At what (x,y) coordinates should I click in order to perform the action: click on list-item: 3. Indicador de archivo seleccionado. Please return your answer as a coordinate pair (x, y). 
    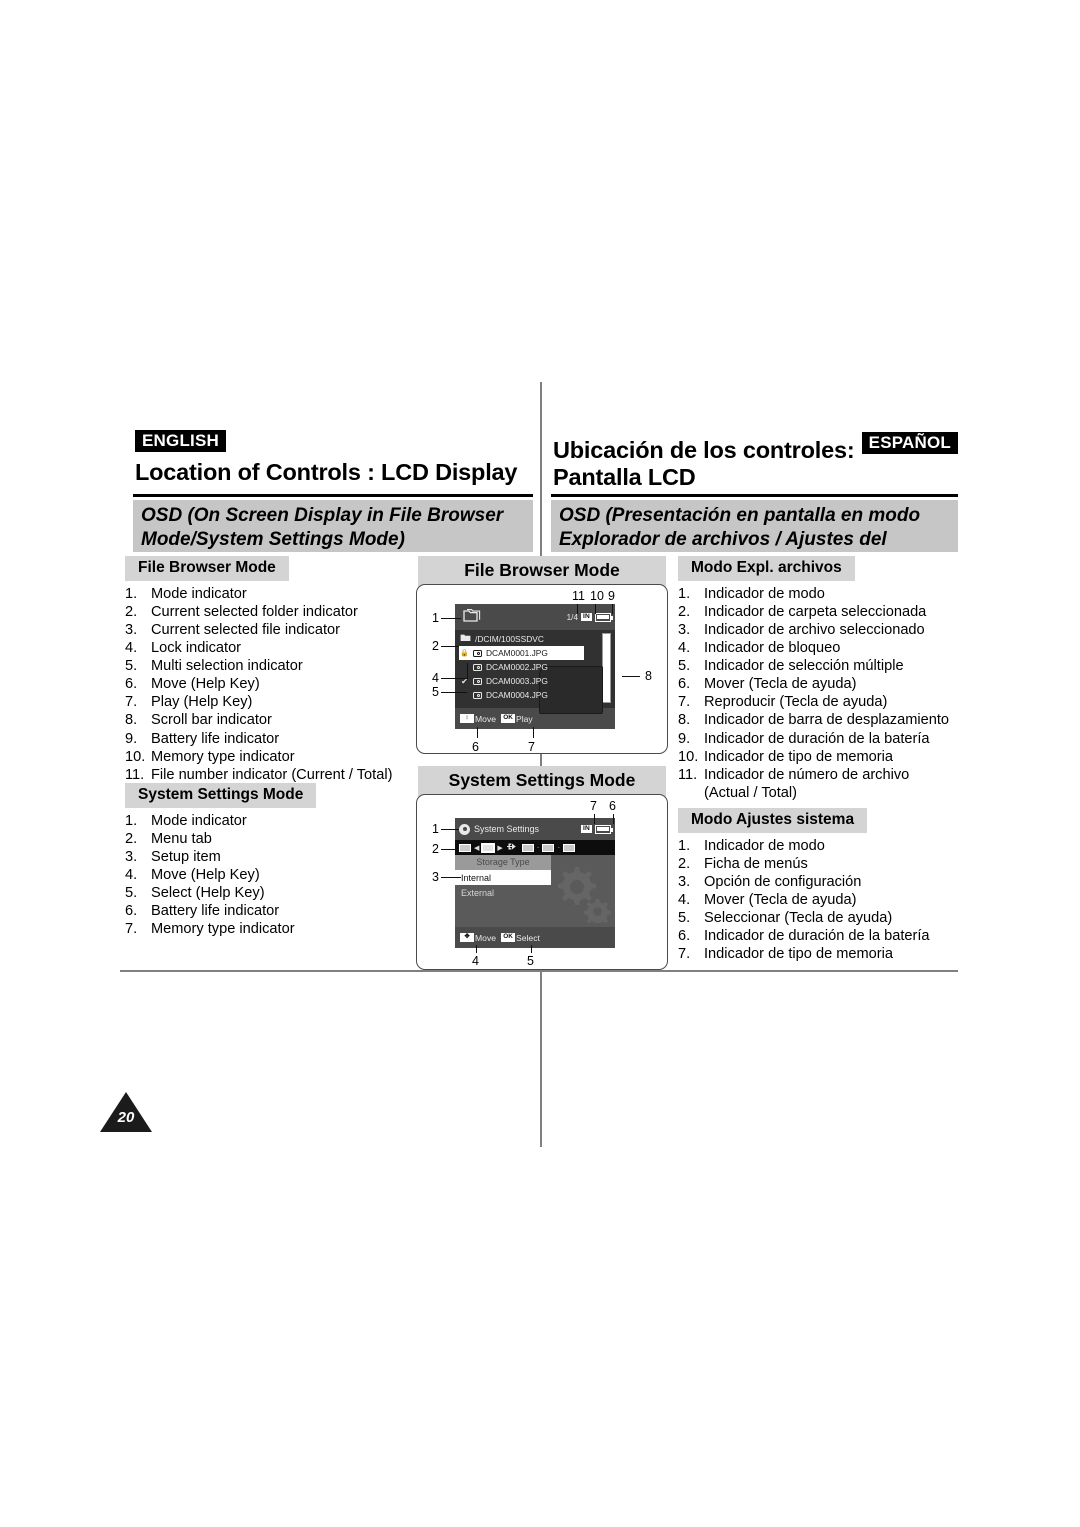
    Looking at the image, I should click on (824, 630).